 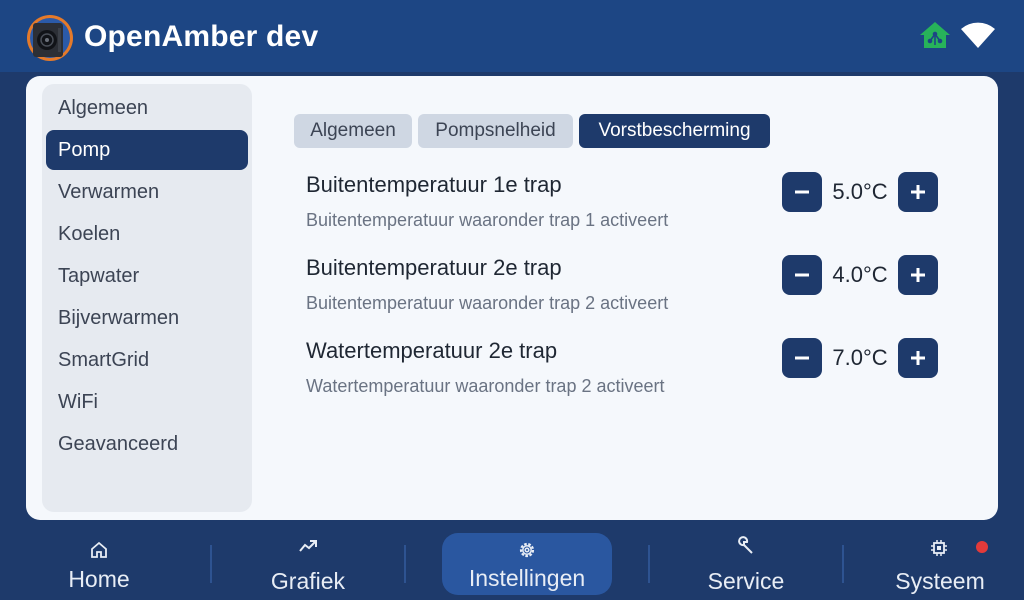 I want to click on nav-systeem: Systeem, so click(x=937, y=562).